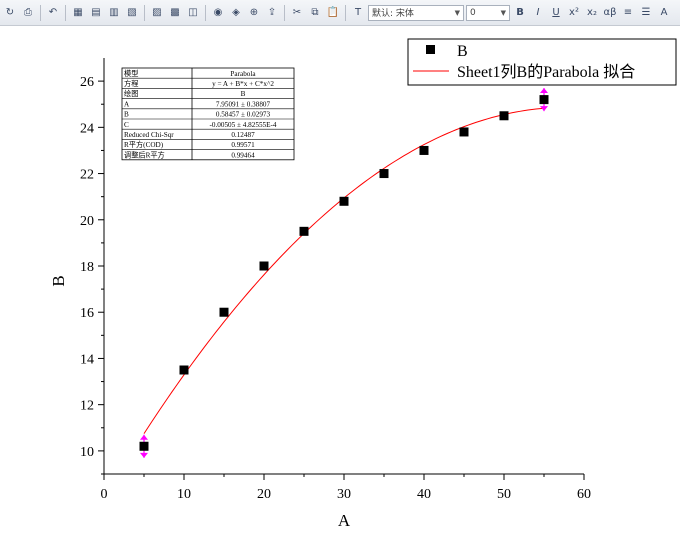 Image resolution: width=680 pixels, height=545 pixels. I want to click on stats-table-key: C, so click(126, 125).